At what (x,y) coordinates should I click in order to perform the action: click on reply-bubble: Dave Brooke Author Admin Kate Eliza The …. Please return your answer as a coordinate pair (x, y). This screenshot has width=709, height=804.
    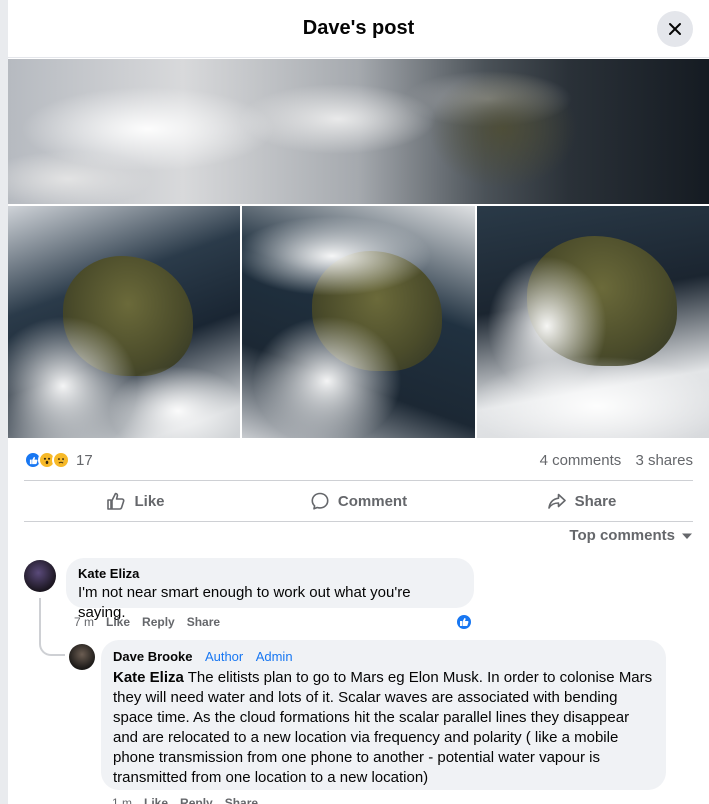
    Looking at the image, I should click on (383, 715).